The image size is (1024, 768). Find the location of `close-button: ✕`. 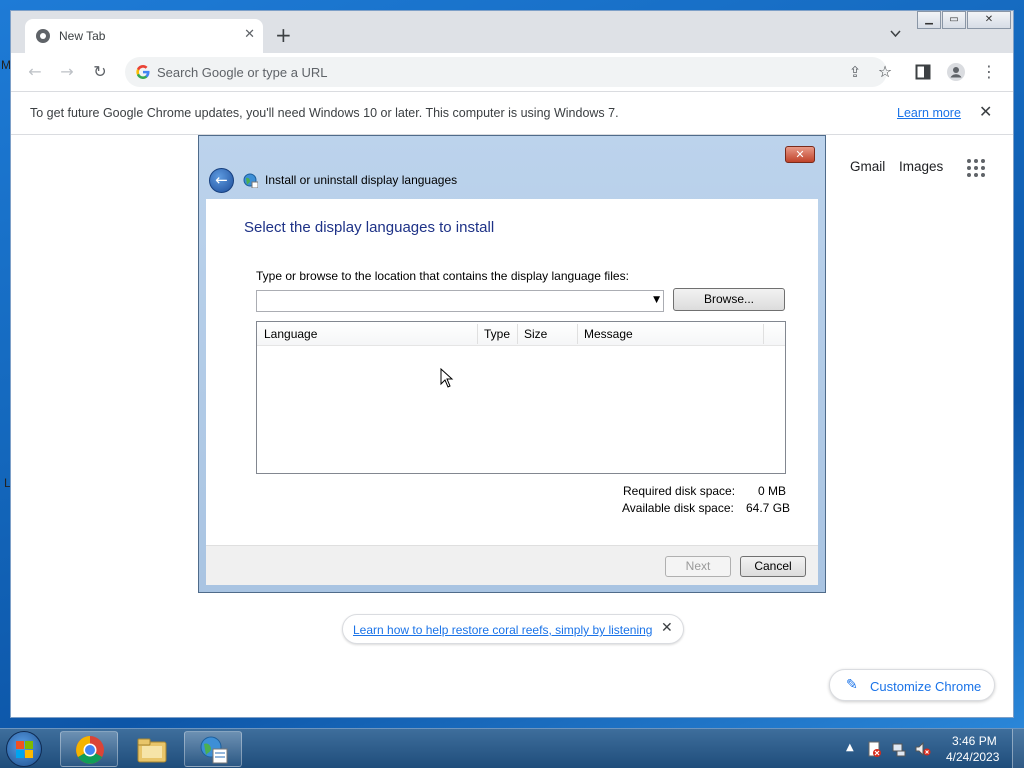

close-button: ✕ is located at coordinates (989, 20).